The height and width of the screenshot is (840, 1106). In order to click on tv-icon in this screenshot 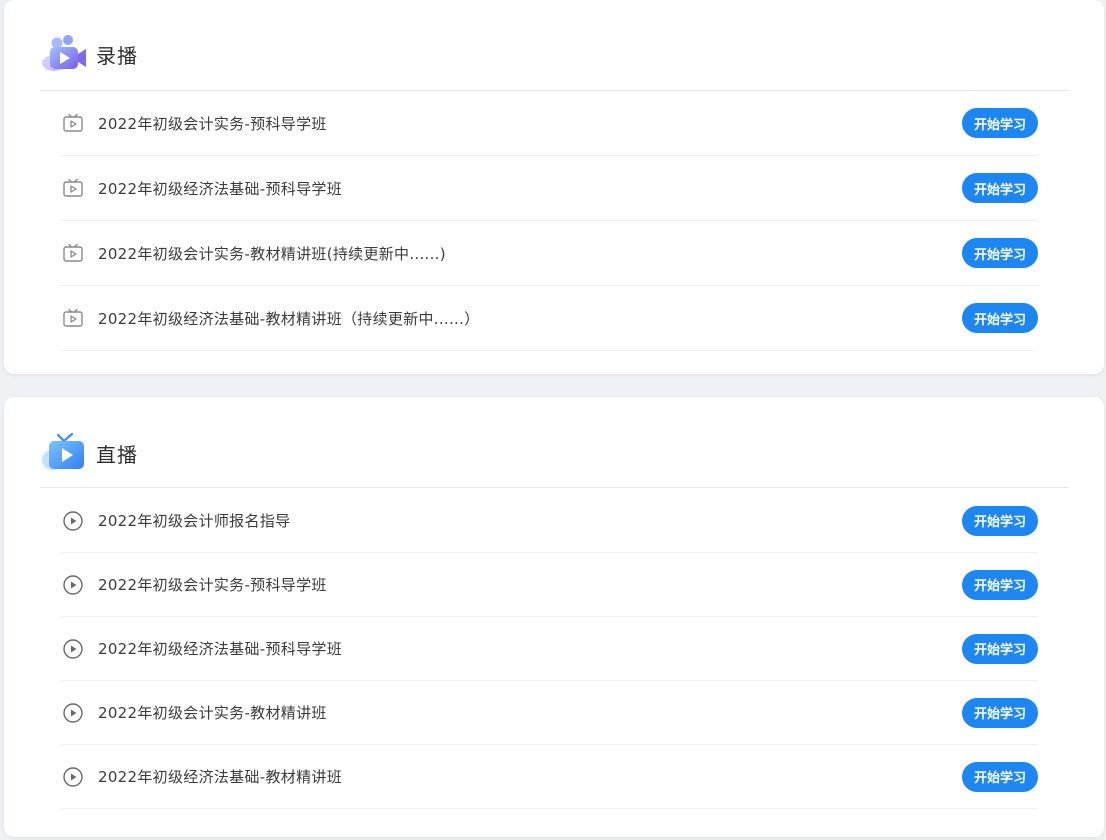, I will do `click(64, 453)`.